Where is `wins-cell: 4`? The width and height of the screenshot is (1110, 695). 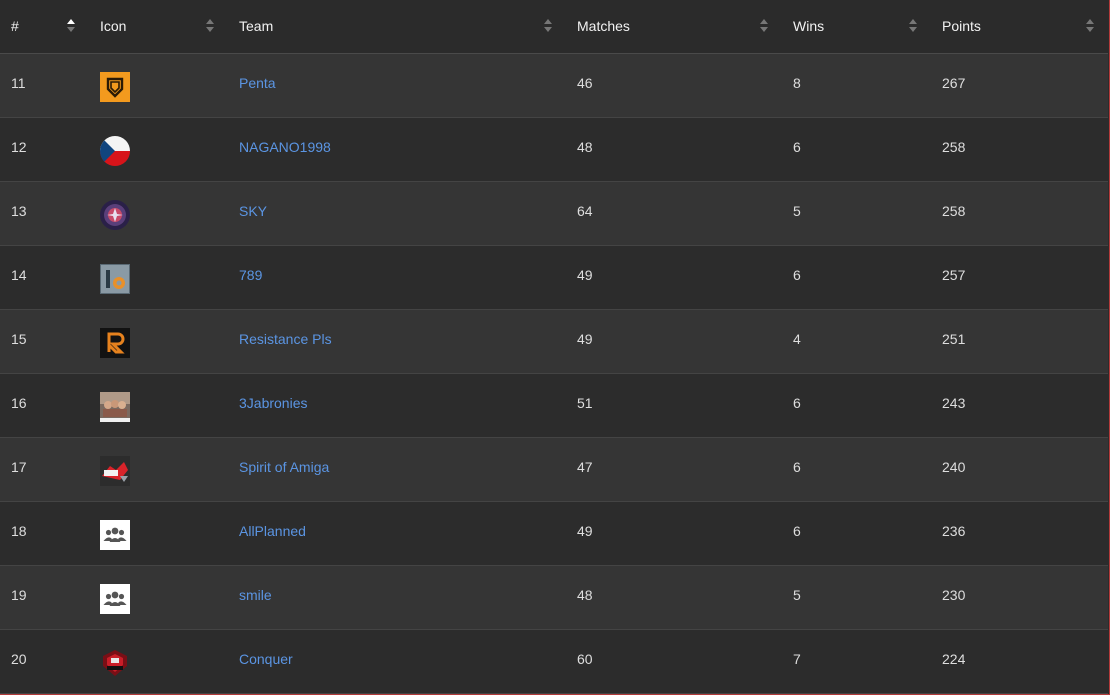
wins-cell: 4 is located at coordinates (856, 341).